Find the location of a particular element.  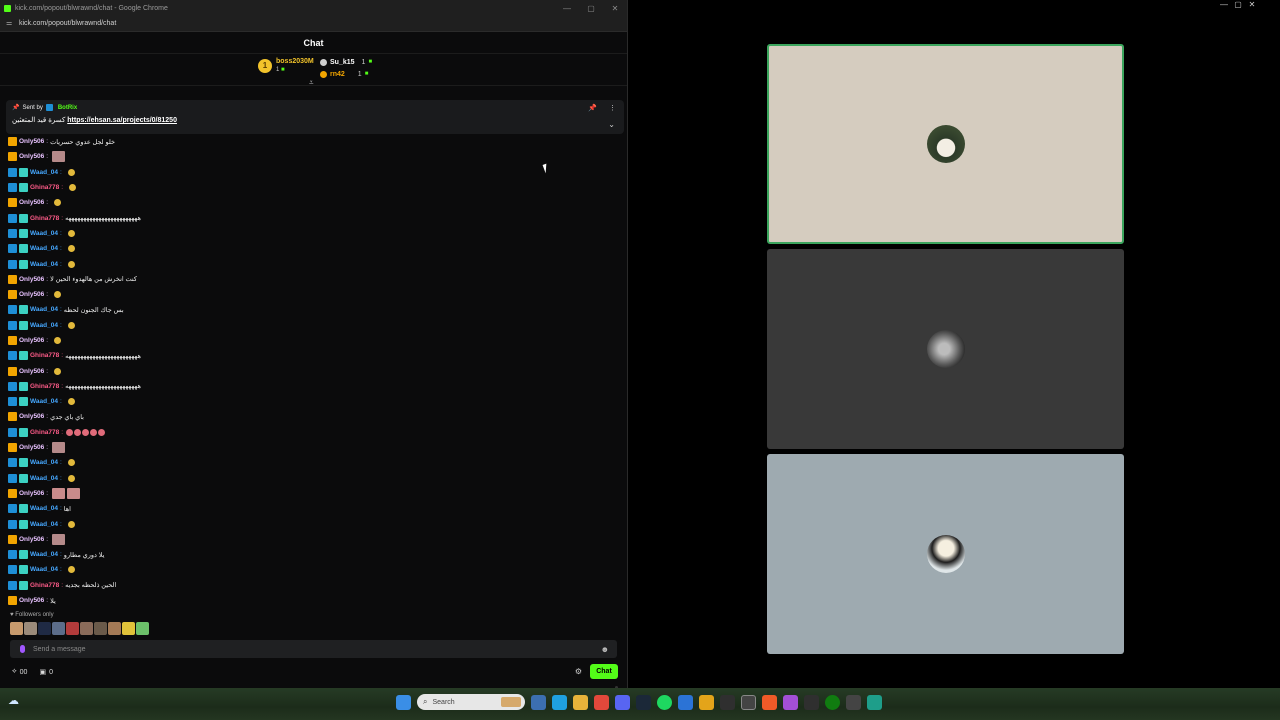

more-options-icon: ⋮ is located at coordinates (612, 108).